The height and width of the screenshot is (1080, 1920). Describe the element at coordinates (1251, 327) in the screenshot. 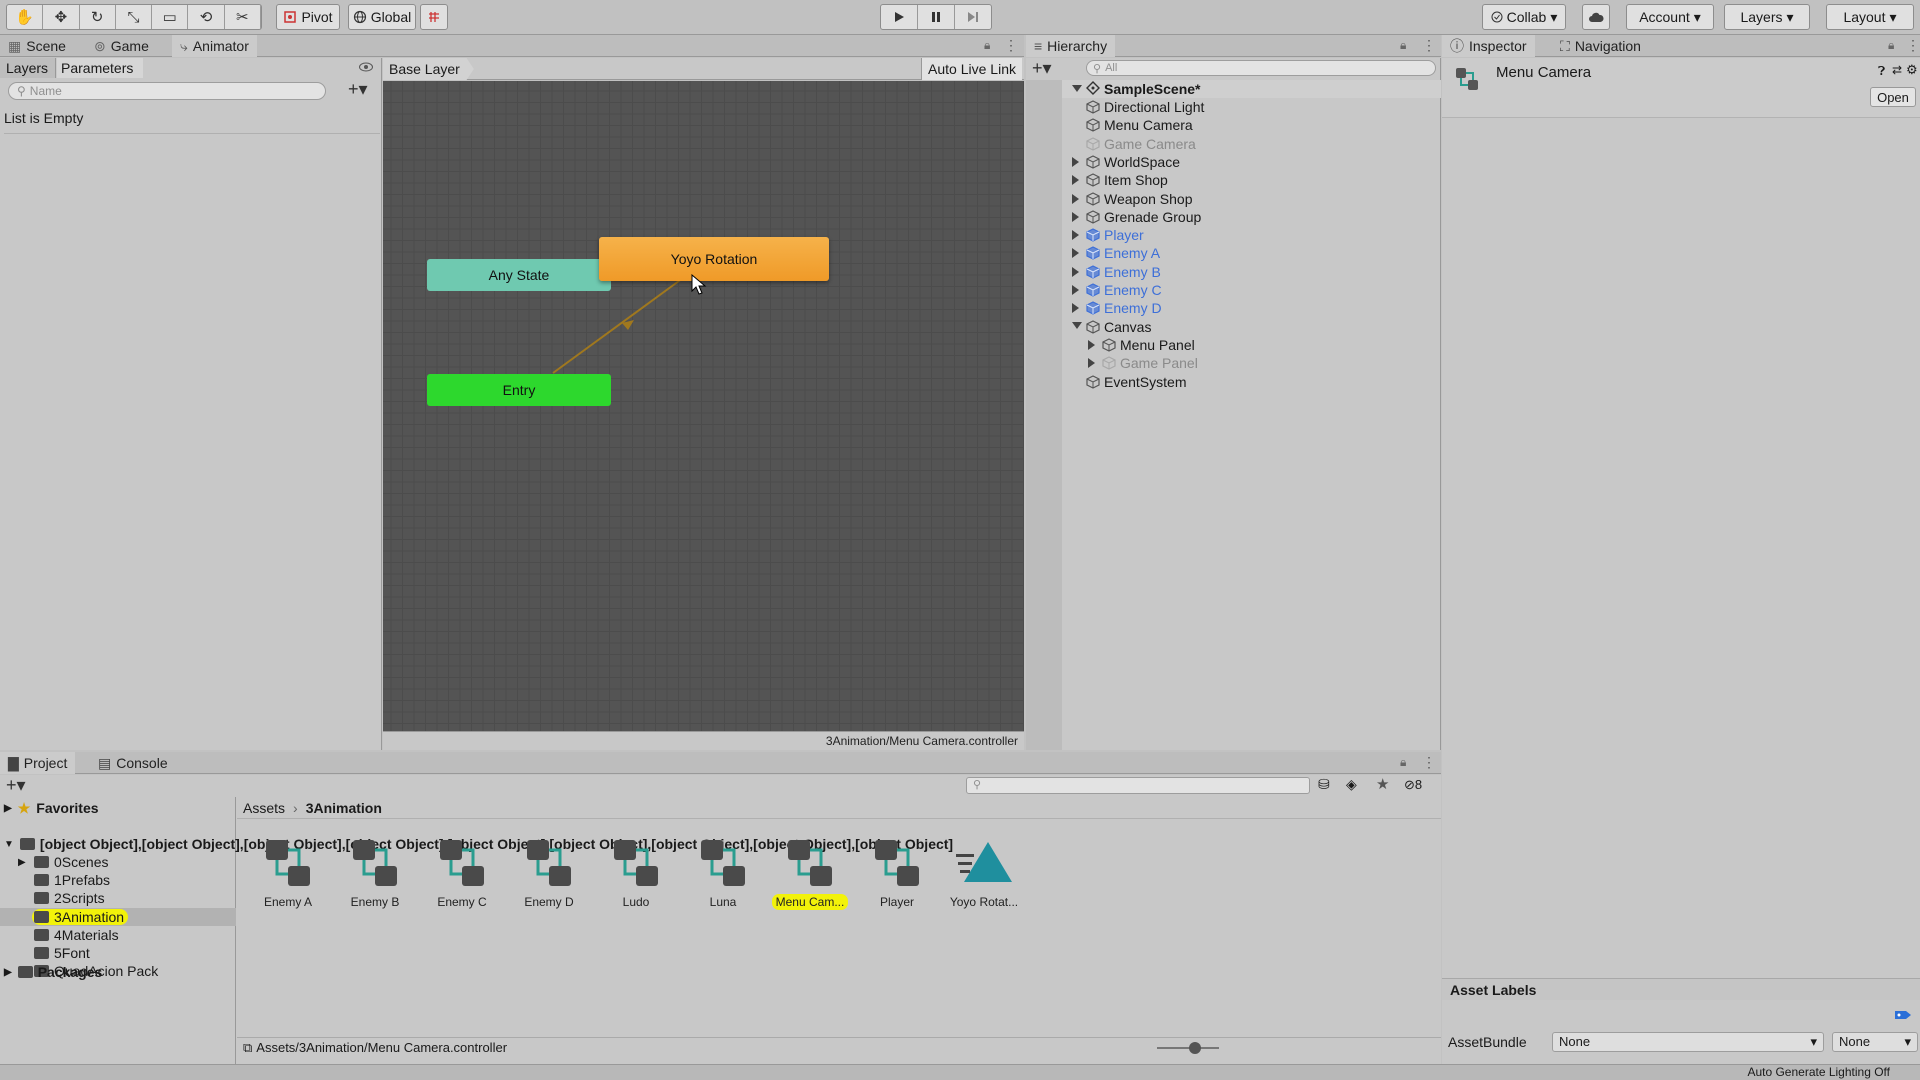

I see `hierarchy-item: Canvas` at that location.